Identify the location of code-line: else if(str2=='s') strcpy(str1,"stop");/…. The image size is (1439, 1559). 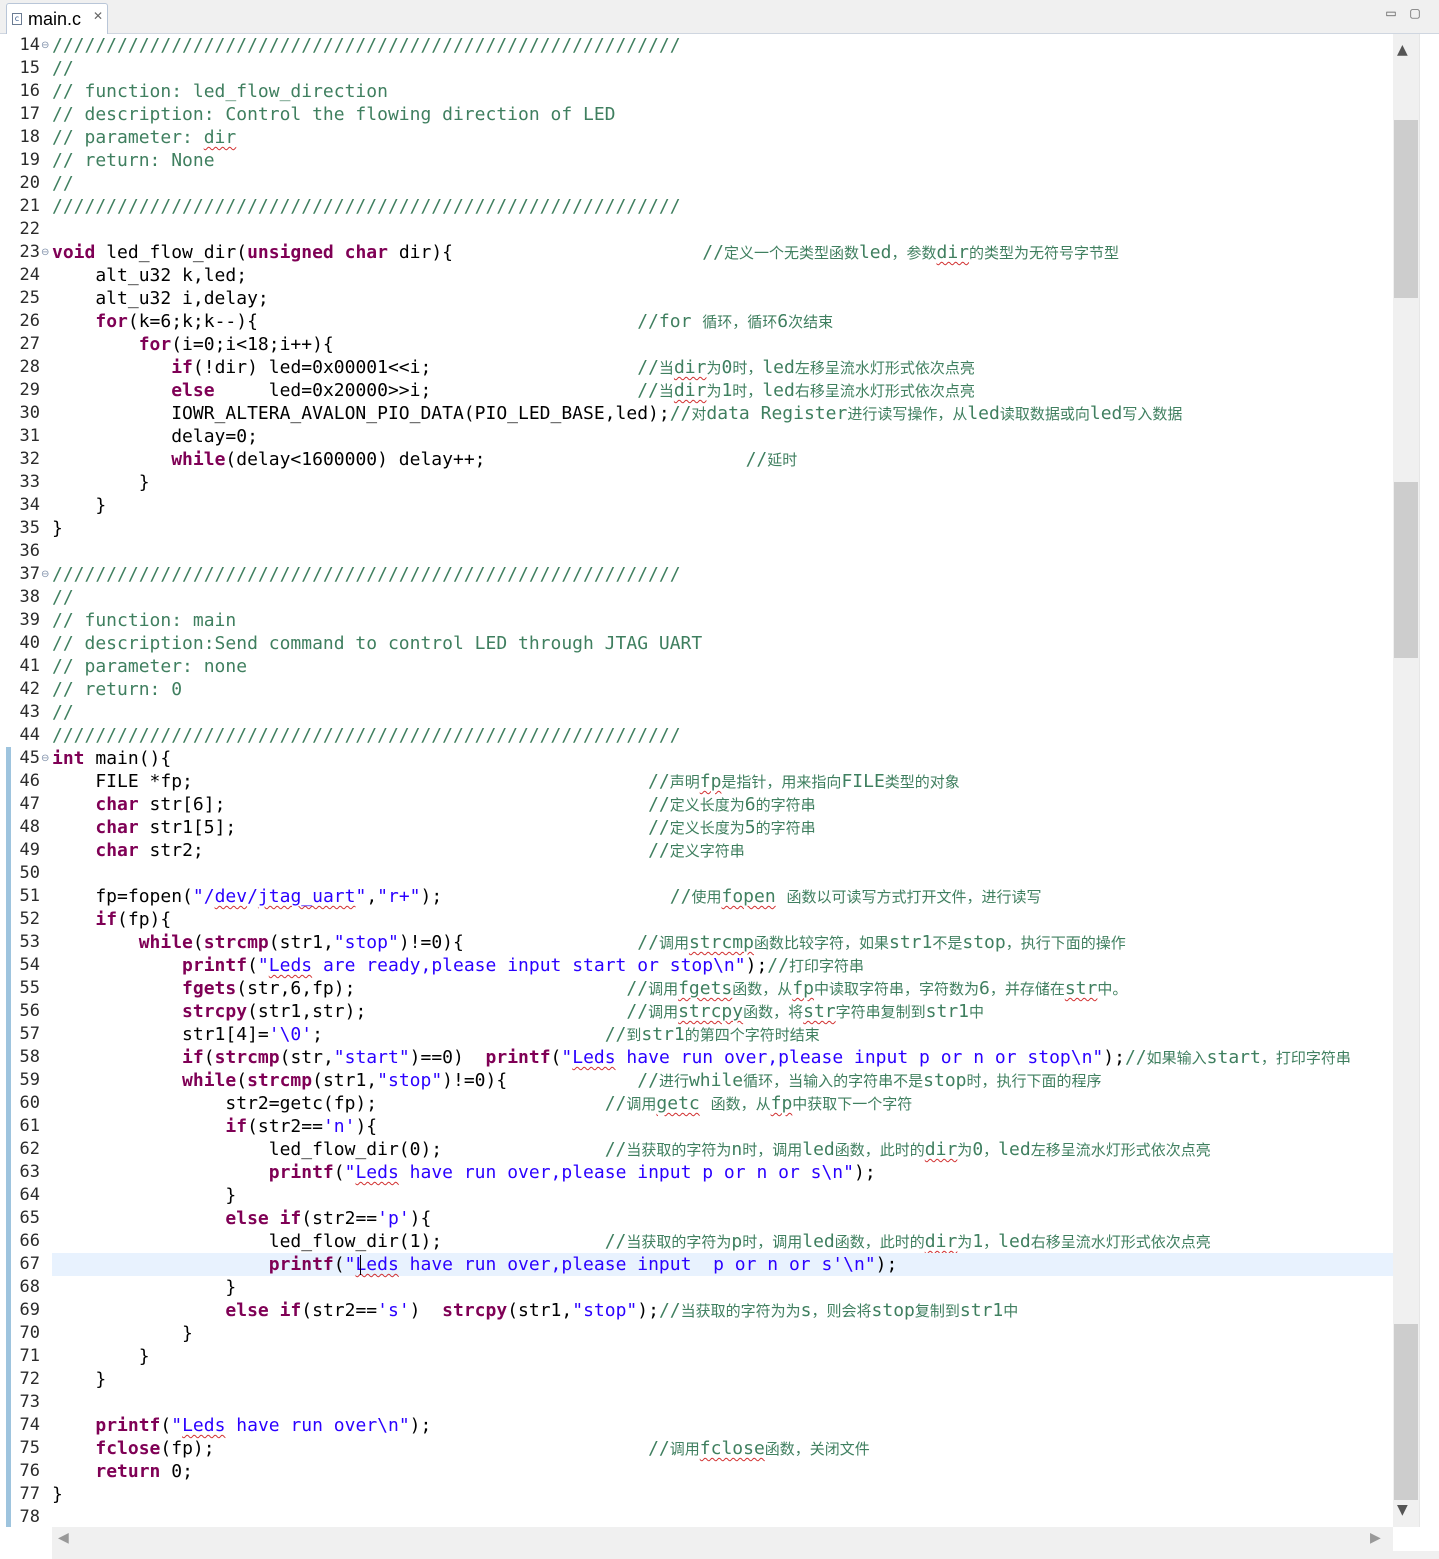
(535, 1310).